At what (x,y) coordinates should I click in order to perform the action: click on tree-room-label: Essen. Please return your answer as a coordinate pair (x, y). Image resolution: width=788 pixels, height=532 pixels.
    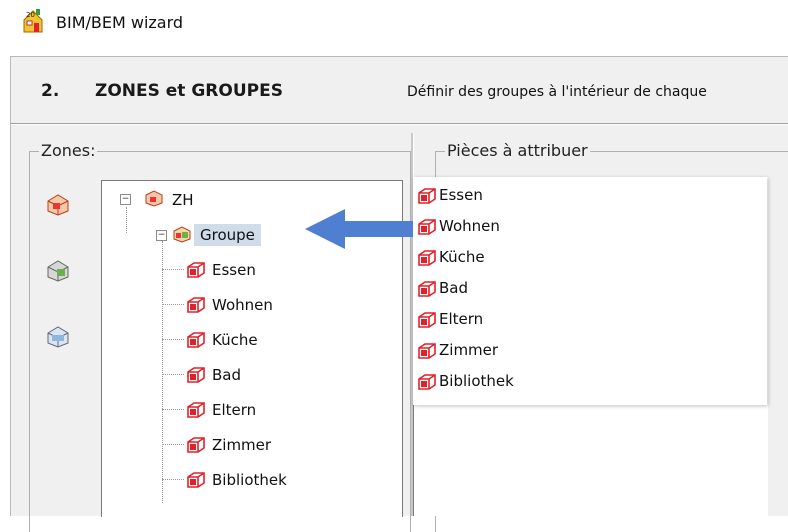
    Looking at the image, I should click on (234, 270).